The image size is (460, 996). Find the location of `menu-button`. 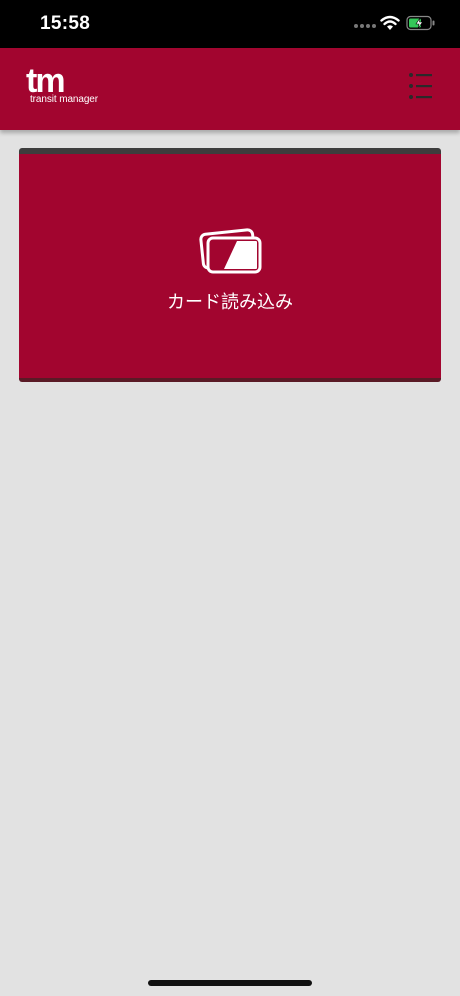

menu-button is located at coordinates (420, 86).